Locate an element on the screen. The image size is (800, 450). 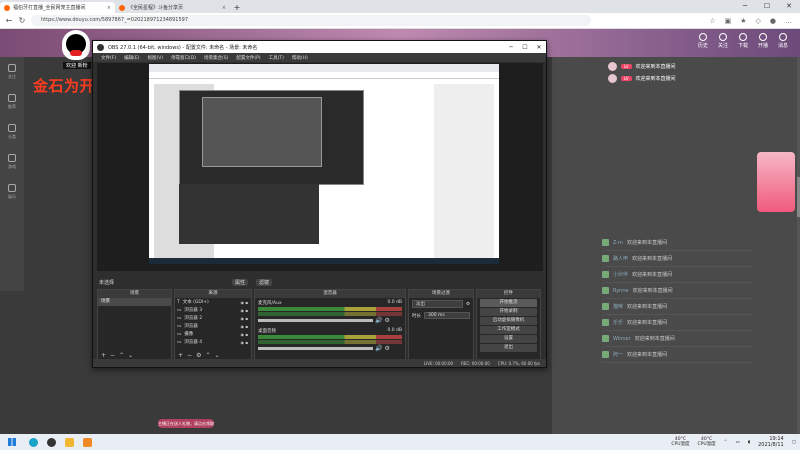
level-badge: LV is located at coordinates (626, 66).